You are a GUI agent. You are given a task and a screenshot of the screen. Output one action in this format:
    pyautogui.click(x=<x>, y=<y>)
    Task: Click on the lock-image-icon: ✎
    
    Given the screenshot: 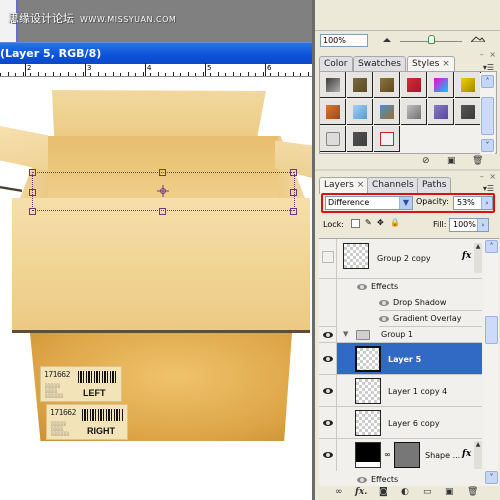 What is the action you would take?
    pyautogui.click(x=368, y=222)
    